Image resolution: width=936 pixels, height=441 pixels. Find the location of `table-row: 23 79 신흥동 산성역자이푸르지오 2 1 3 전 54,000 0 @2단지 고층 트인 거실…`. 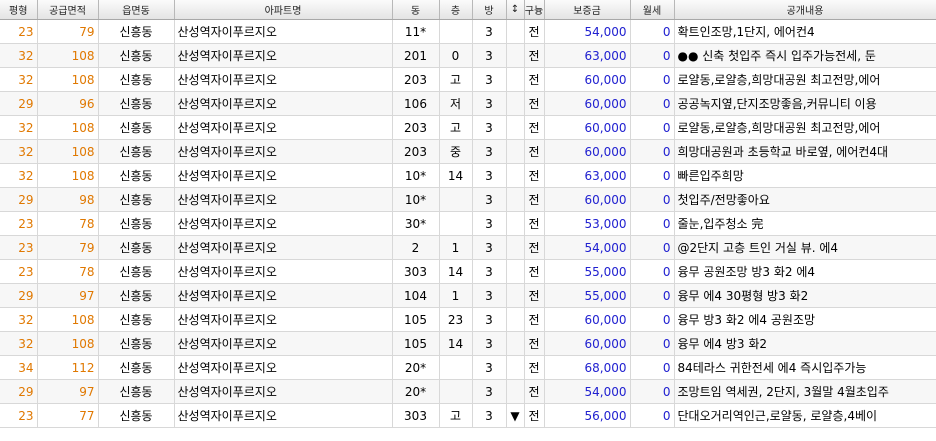

table-row: 23 79 신흥동 산성역자이푸르지오 2 1 3 전 54,000 0 @2단지 고층 트인 거실… is located at coordinates (468, 247).